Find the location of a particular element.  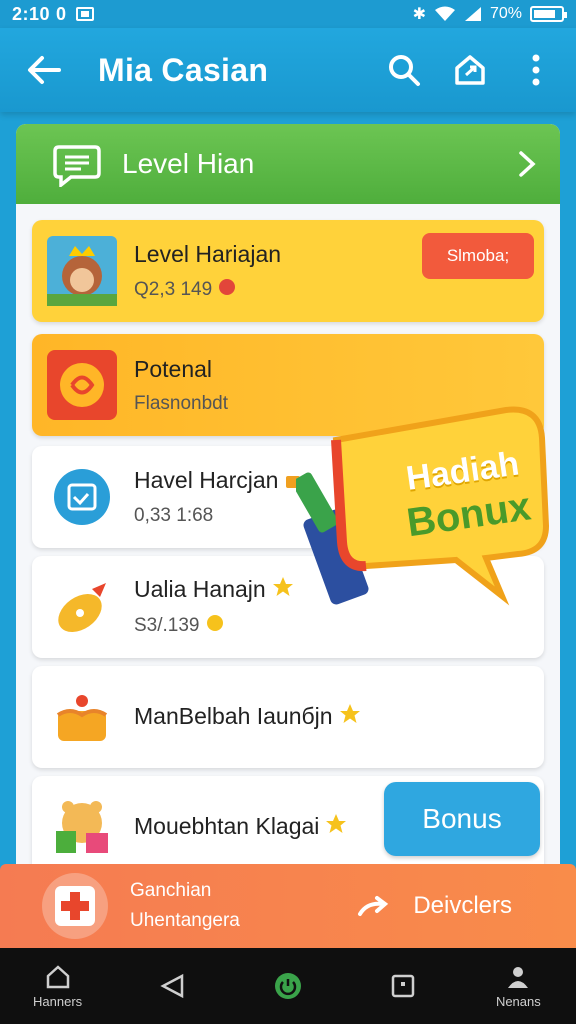

nav-back is located at coordinates (173, 986).